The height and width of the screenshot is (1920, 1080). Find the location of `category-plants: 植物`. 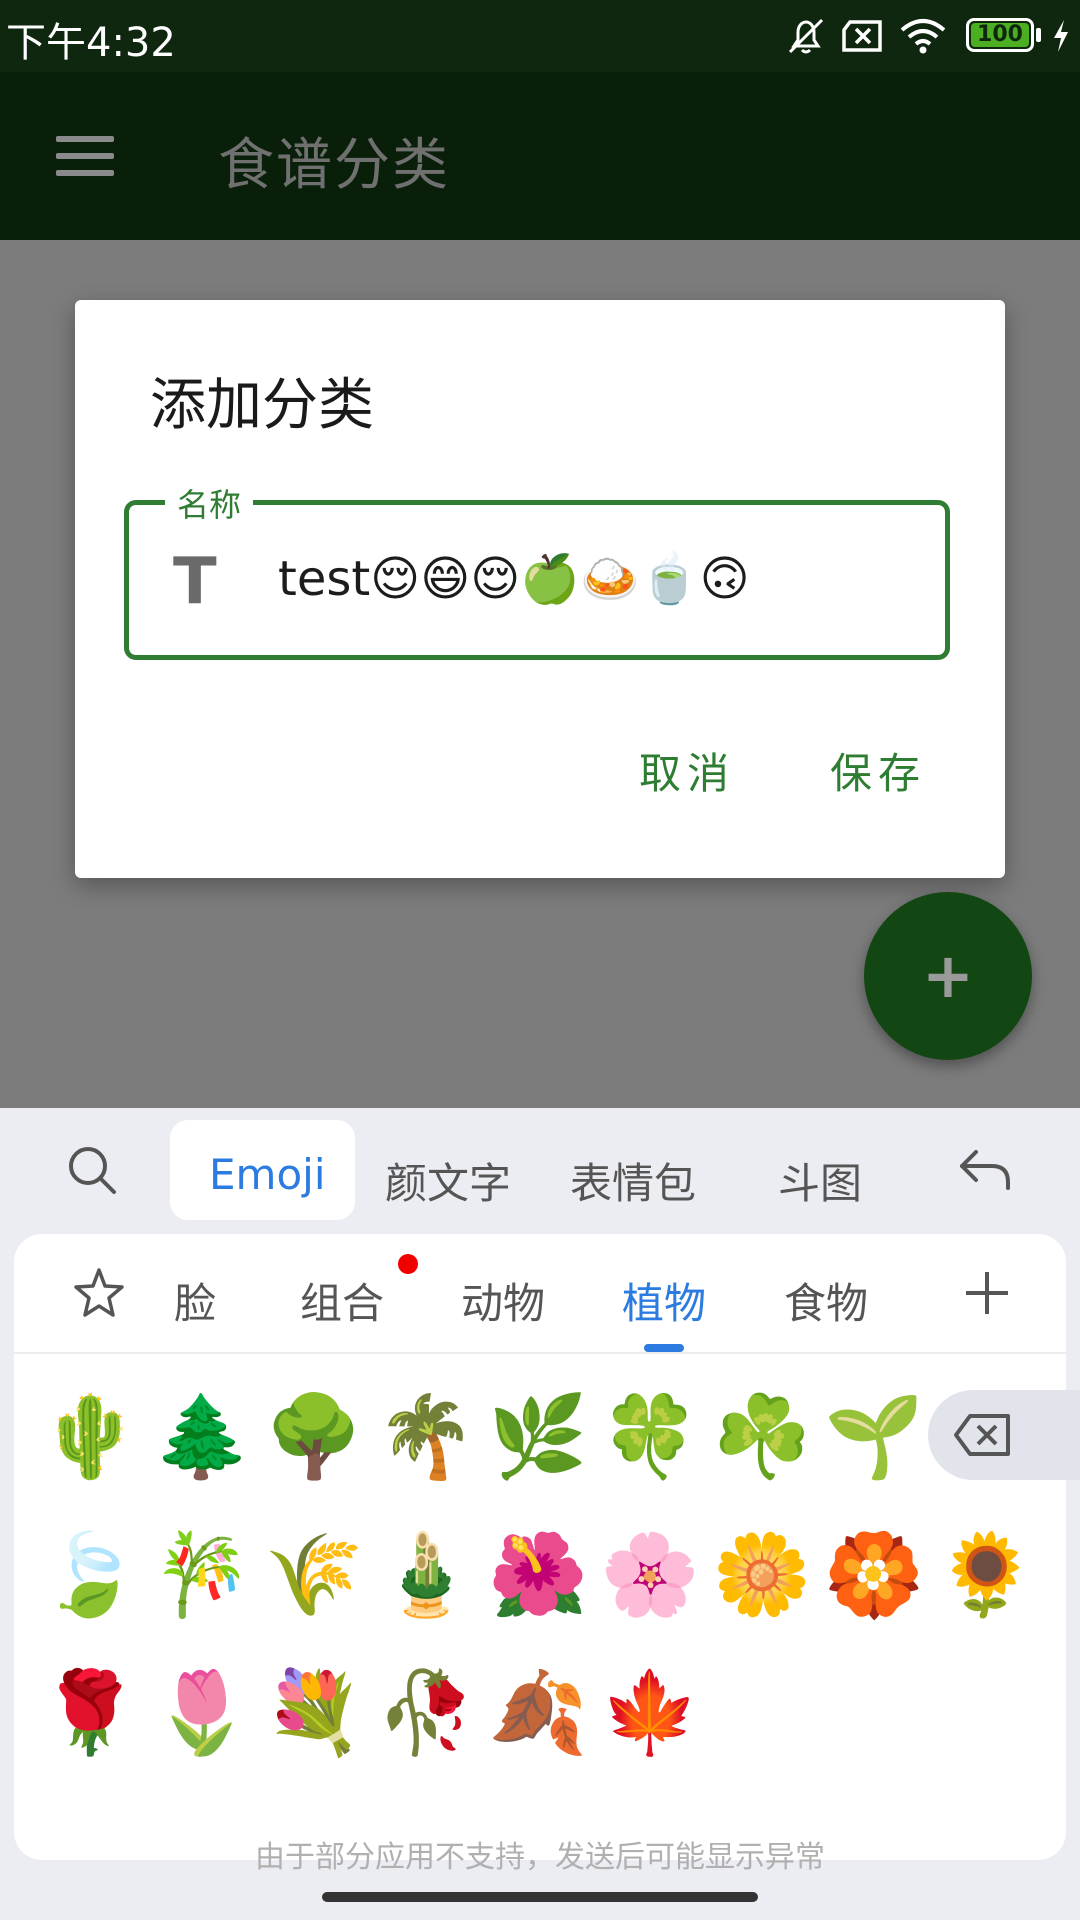

category-plants: 植物 is located at coordinates (664, 1300).